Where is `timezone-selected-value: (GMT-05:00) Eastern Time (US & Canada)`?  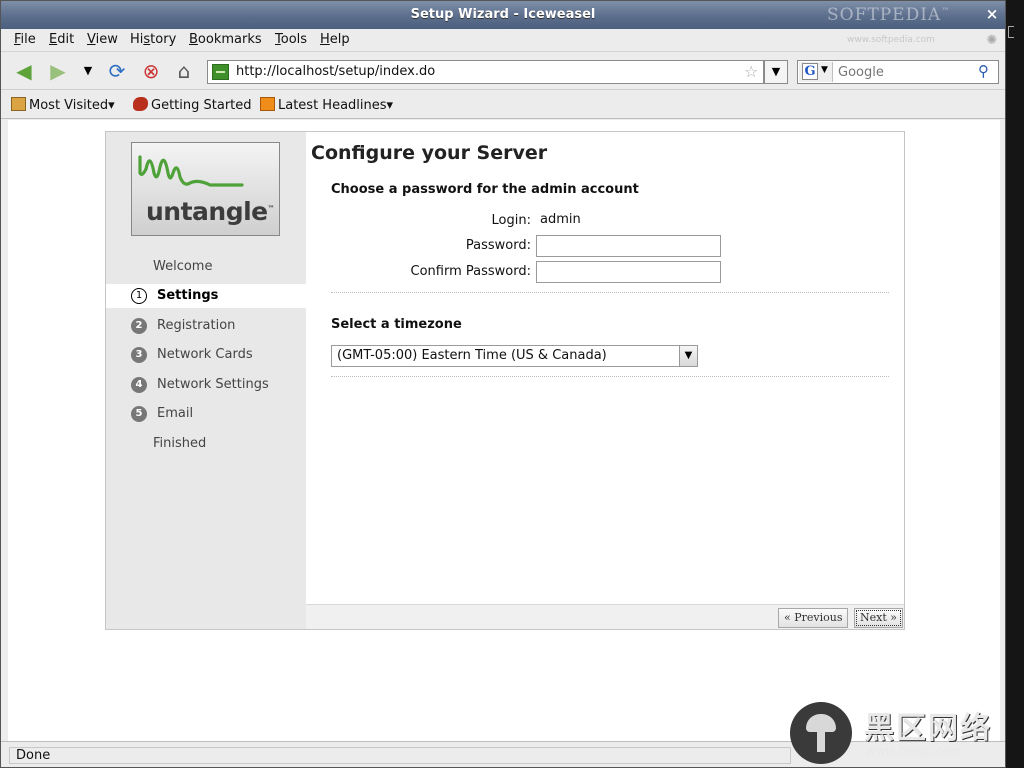 timezone-selected-value: (GMT-05:00) Eastern Time (US & Canada) is located at coordinates (472, 355).